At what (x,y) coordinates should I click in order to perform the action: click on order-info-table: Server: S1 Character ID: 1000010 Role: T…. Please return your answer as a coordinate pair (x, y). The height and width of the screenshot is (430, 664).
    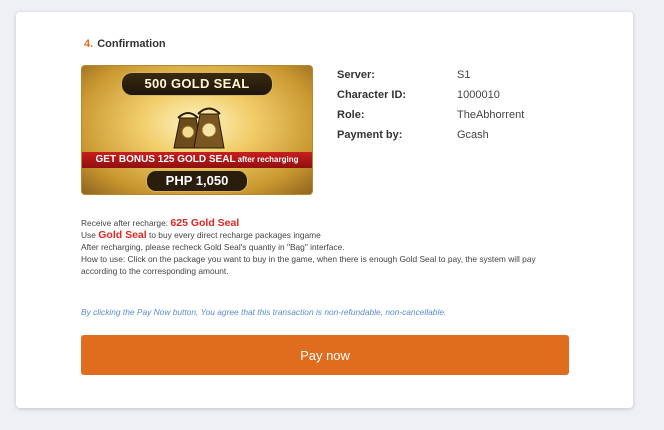
    Looking at the image, I should click on (430, 105).